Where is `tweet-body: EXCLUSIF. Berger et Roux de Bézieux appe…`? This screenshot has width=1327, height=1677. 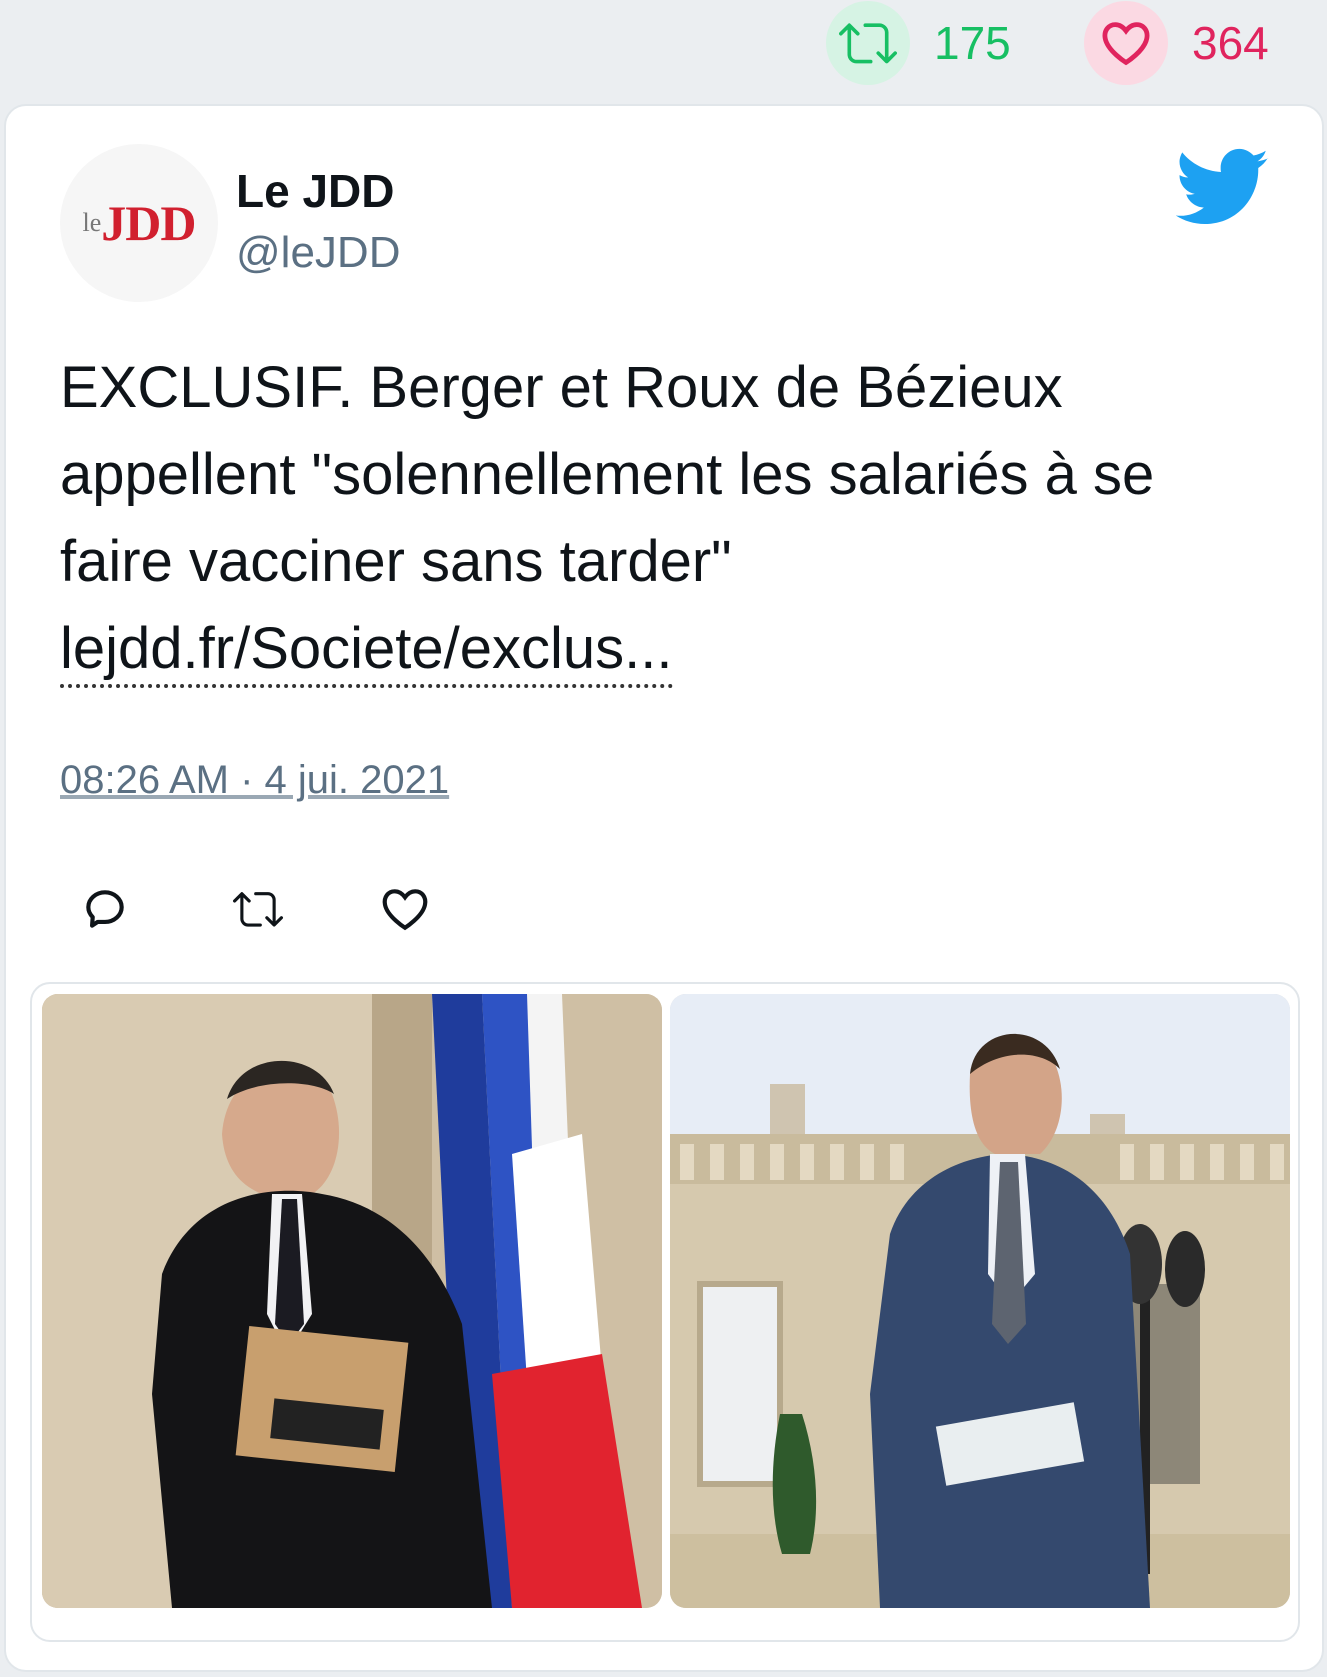 tweet-body: EXCLUSIF. Berger et Roux de Bézieux appe… is located at coordinates (607, 474).